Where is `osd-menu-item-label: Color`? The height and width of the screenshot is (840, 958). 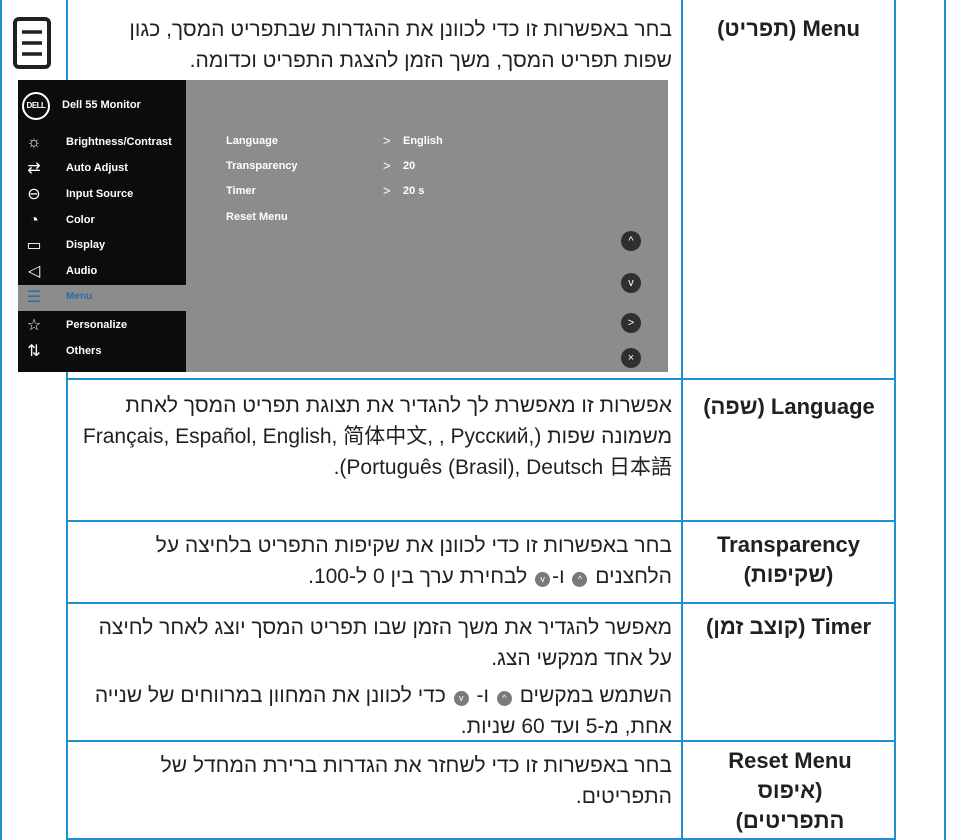 osd-menu-item-label: Color is located at coordinates (80, 220).